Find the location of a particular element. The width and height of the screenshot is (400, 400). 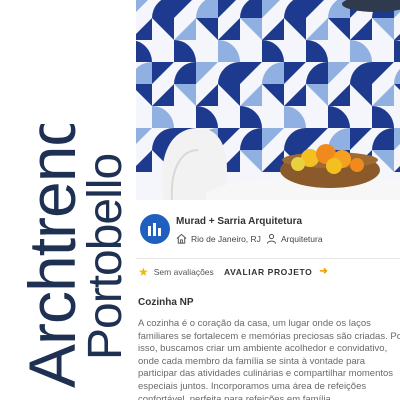

office-logo is located at coordinates (155, 229).